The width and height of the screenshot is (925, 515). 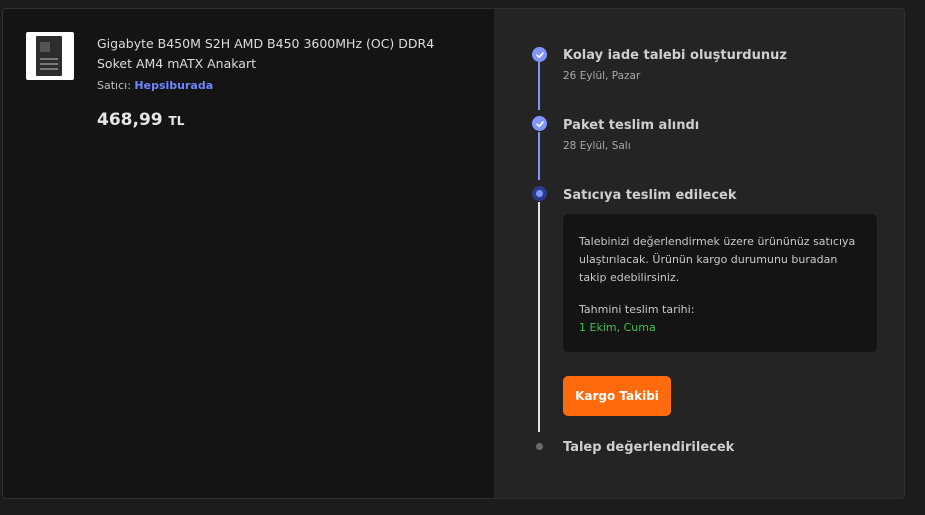 What do you see at coordinates (650, 195) in the screenshot?
I see `step-title: Satıcıya teslim edilecek` at bounding box center [650, 195].